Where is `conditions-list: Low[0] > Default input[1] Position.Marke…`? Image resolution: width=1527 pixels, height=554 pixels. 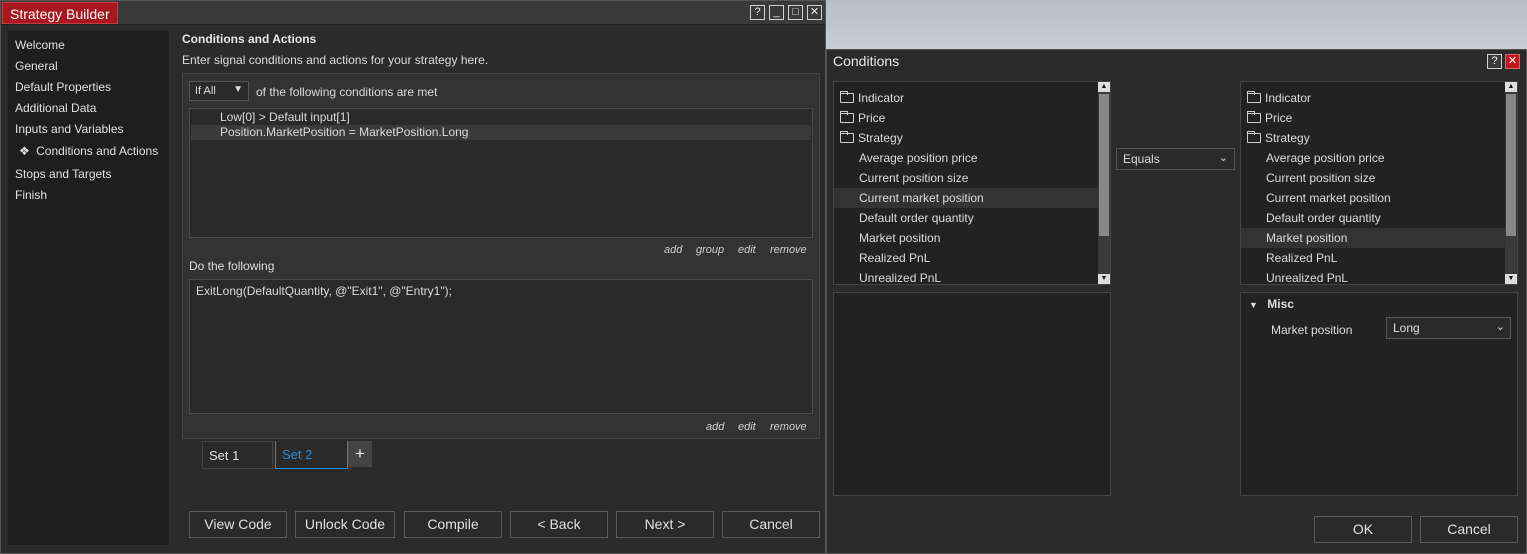
conditions-list: Low[0] > Default input[1] Position.Marke… is located at coordinates (501, 173).